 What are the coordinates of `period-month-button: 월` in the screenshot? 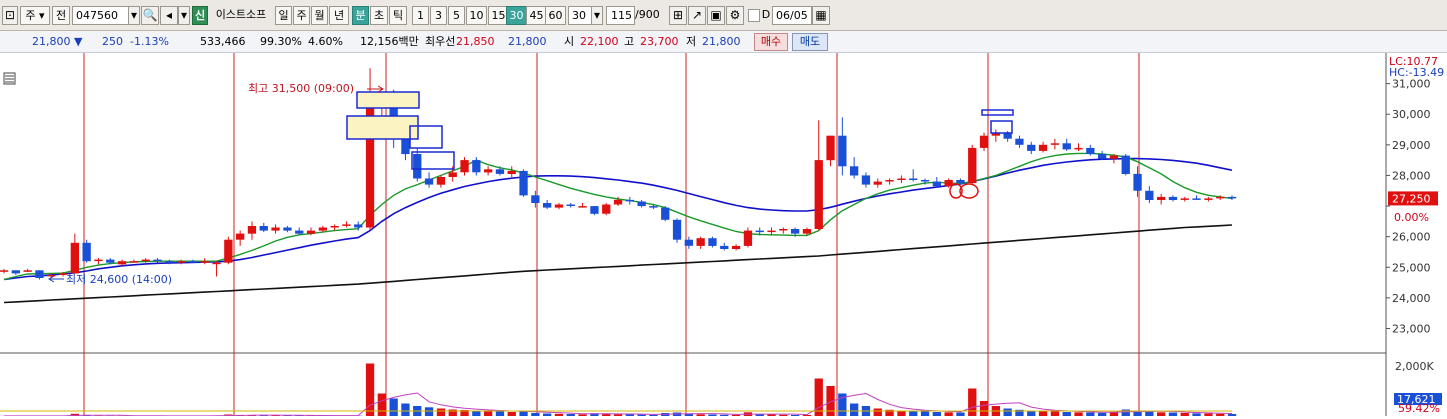 It's located at (319, 15).